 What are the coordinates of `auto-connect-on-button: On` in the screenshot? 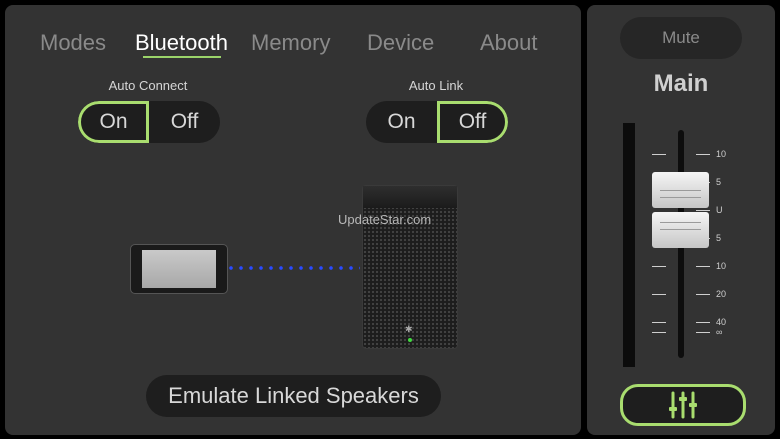 It's located at (113, 122).